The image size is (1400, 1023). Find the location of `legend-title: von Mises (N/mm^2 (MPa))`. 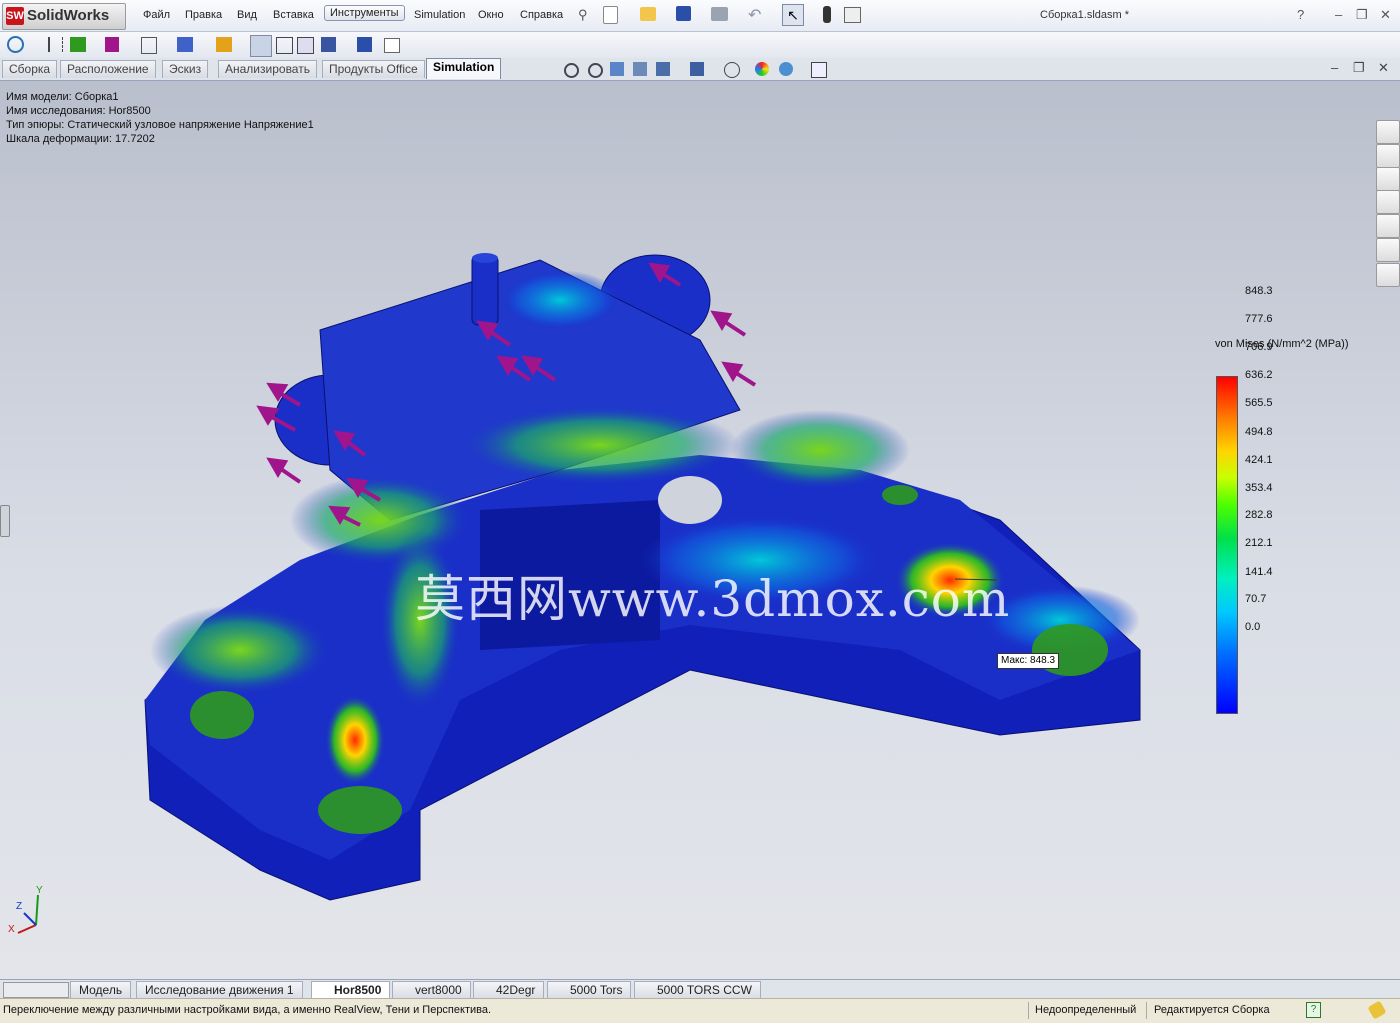

legend-title: von Mises (N/mm^2 (MPa)) is located at coordinates (1282, 344).